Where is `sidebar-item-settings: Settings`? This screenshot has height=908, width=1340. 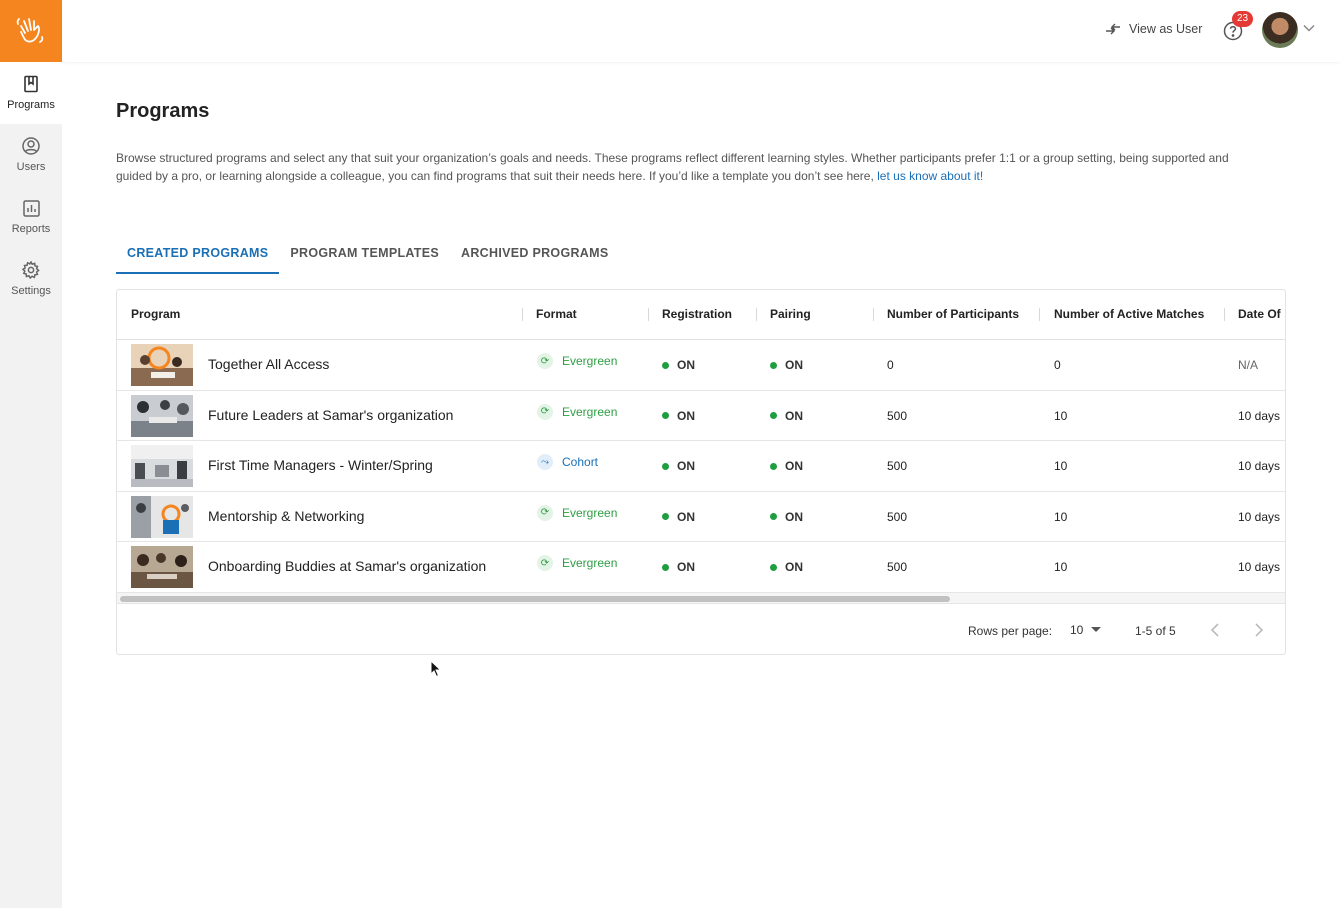 sidebar-item-settings: Settings is located at coordinates (31, 279).